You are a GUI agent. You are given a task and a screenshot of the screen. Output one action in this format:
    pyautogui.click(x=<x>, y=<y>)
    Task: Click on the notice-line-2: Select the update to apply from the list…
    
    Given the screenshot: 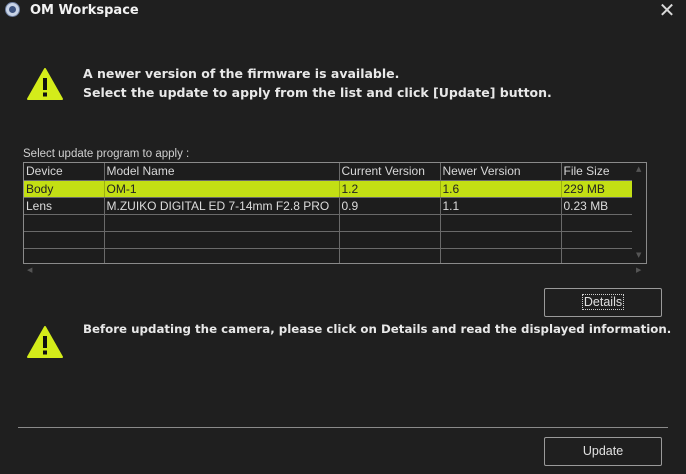 What is the action you would take?
    pyautogui.click(x=317, y=92)
    